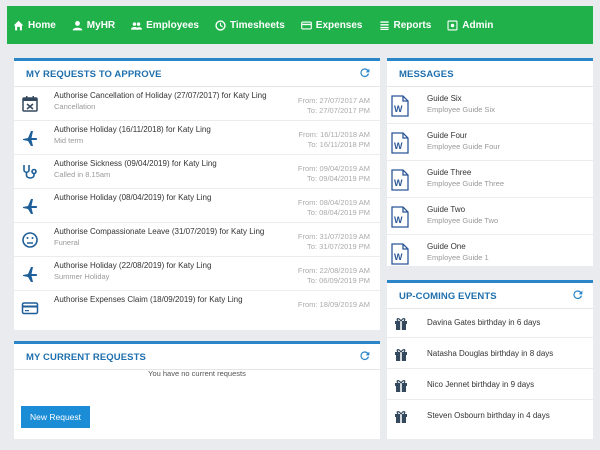  What do you see at coordinates (444, 98) in the screenshot?
I see `message-title: Guide Six` at bounding box center [444, 98].